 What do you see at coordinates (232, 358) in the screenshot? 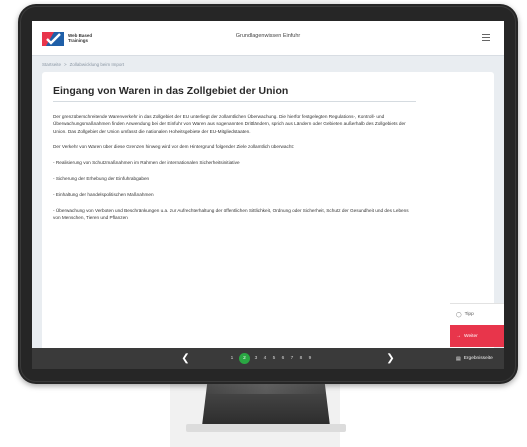
I see `page-number-1: 1` at bounding box center [232, 358].